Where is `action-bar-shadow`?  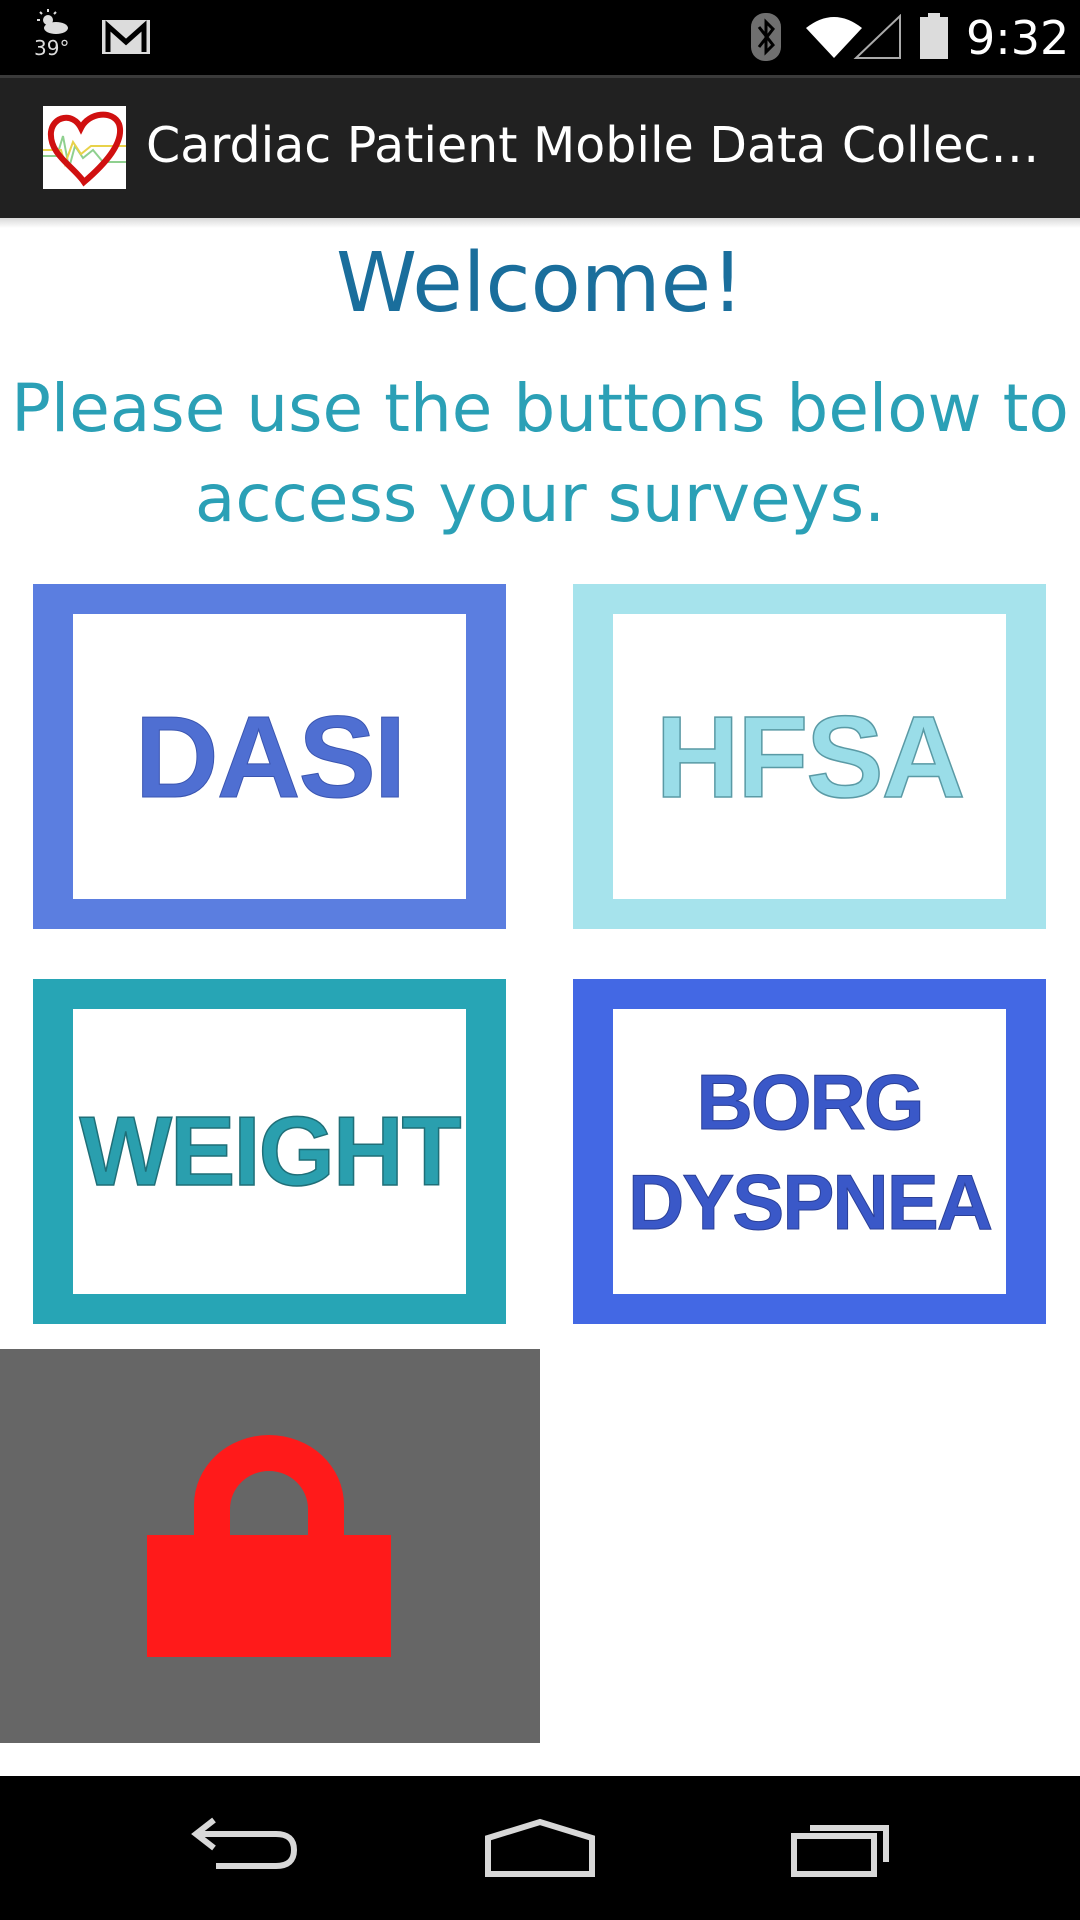 action-bar-shadow is located at coordinates (540, 223).